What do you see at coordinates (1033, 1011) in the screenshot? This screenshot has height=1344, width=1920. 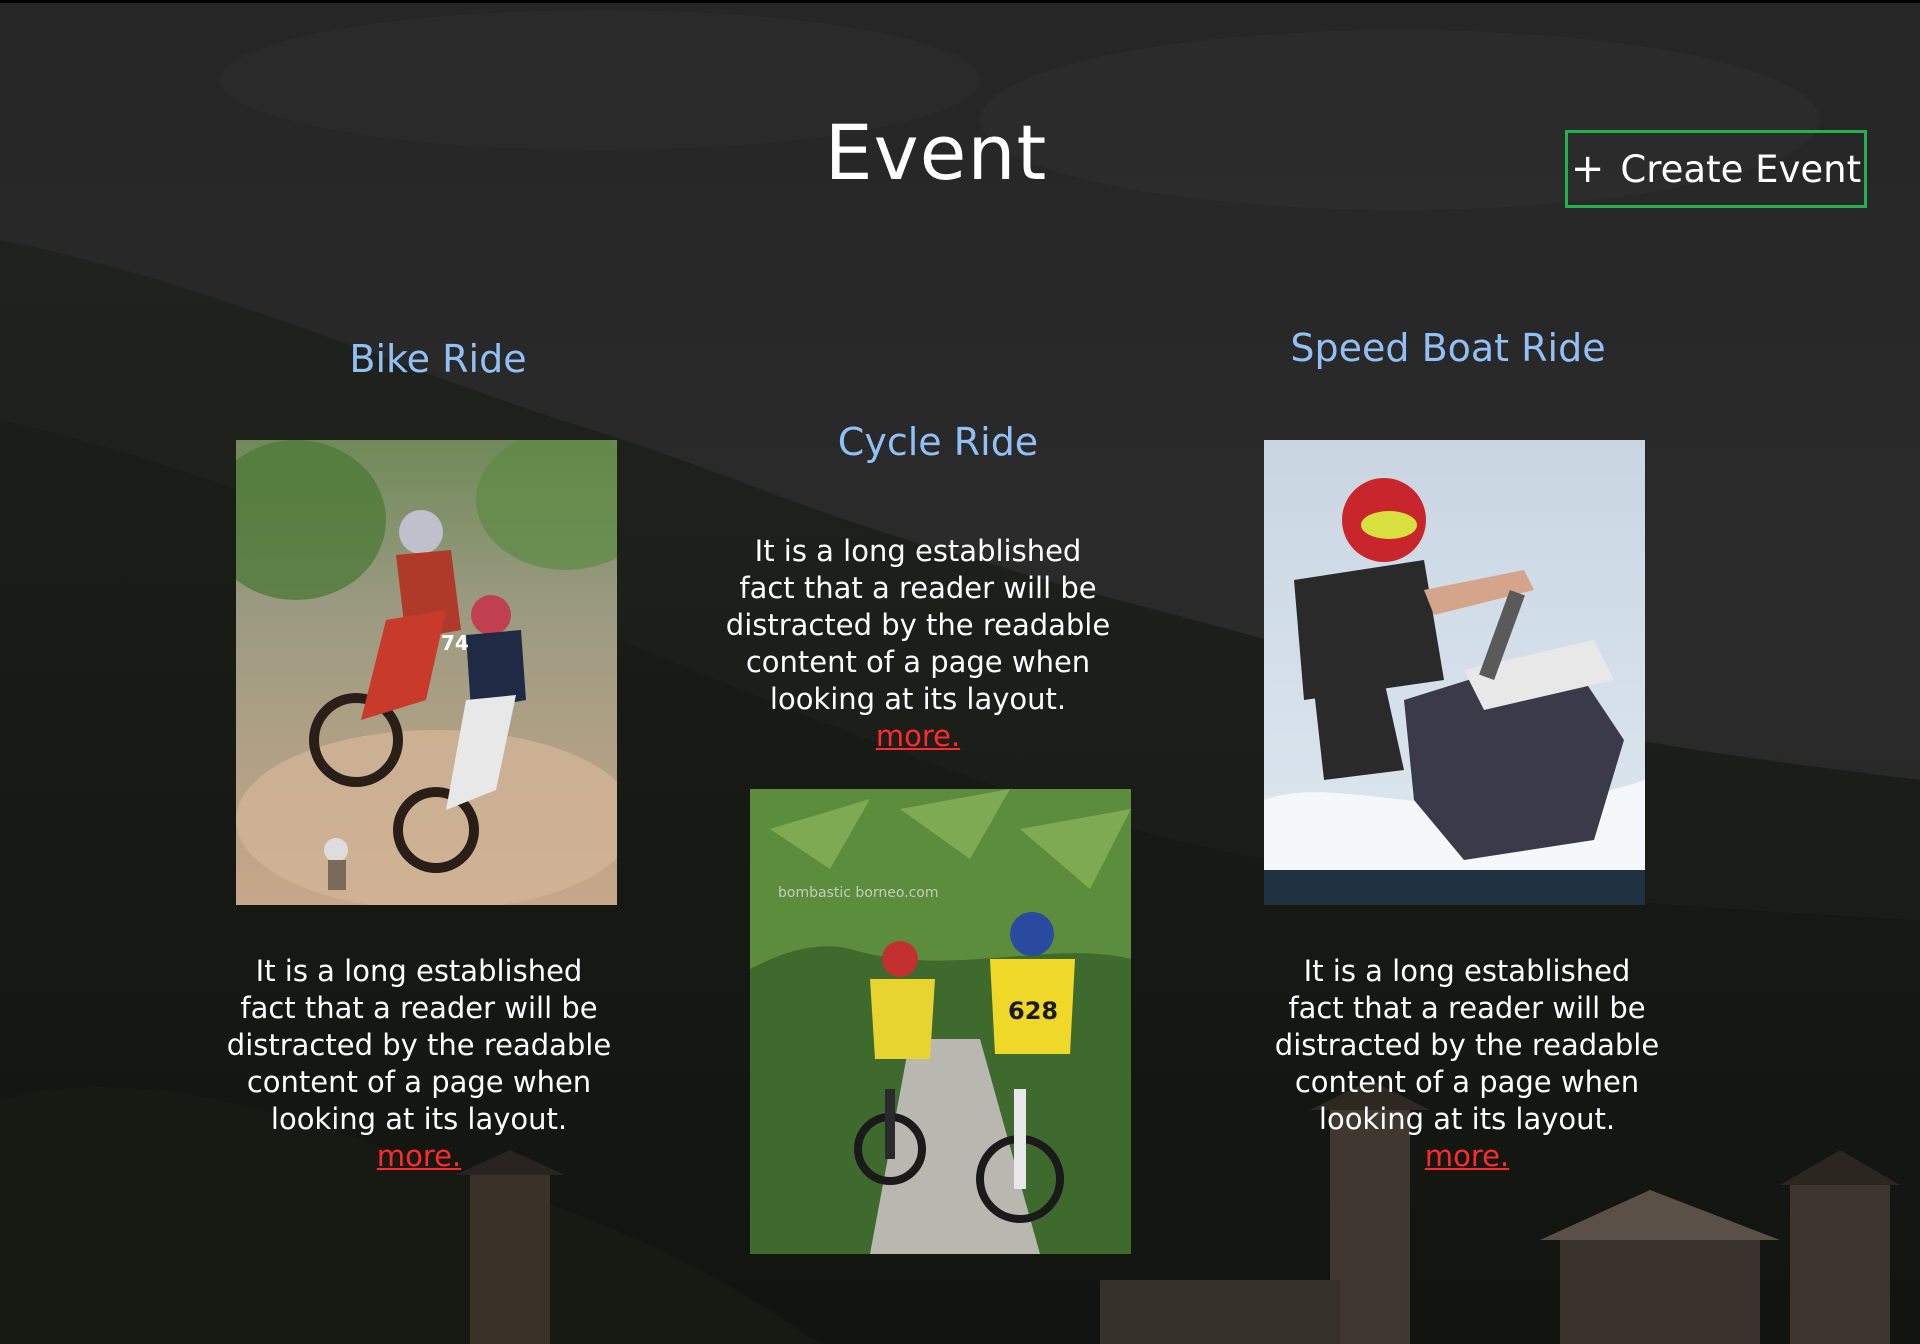 I see `svg-text: 628` at bounding box center [1033, 1011].